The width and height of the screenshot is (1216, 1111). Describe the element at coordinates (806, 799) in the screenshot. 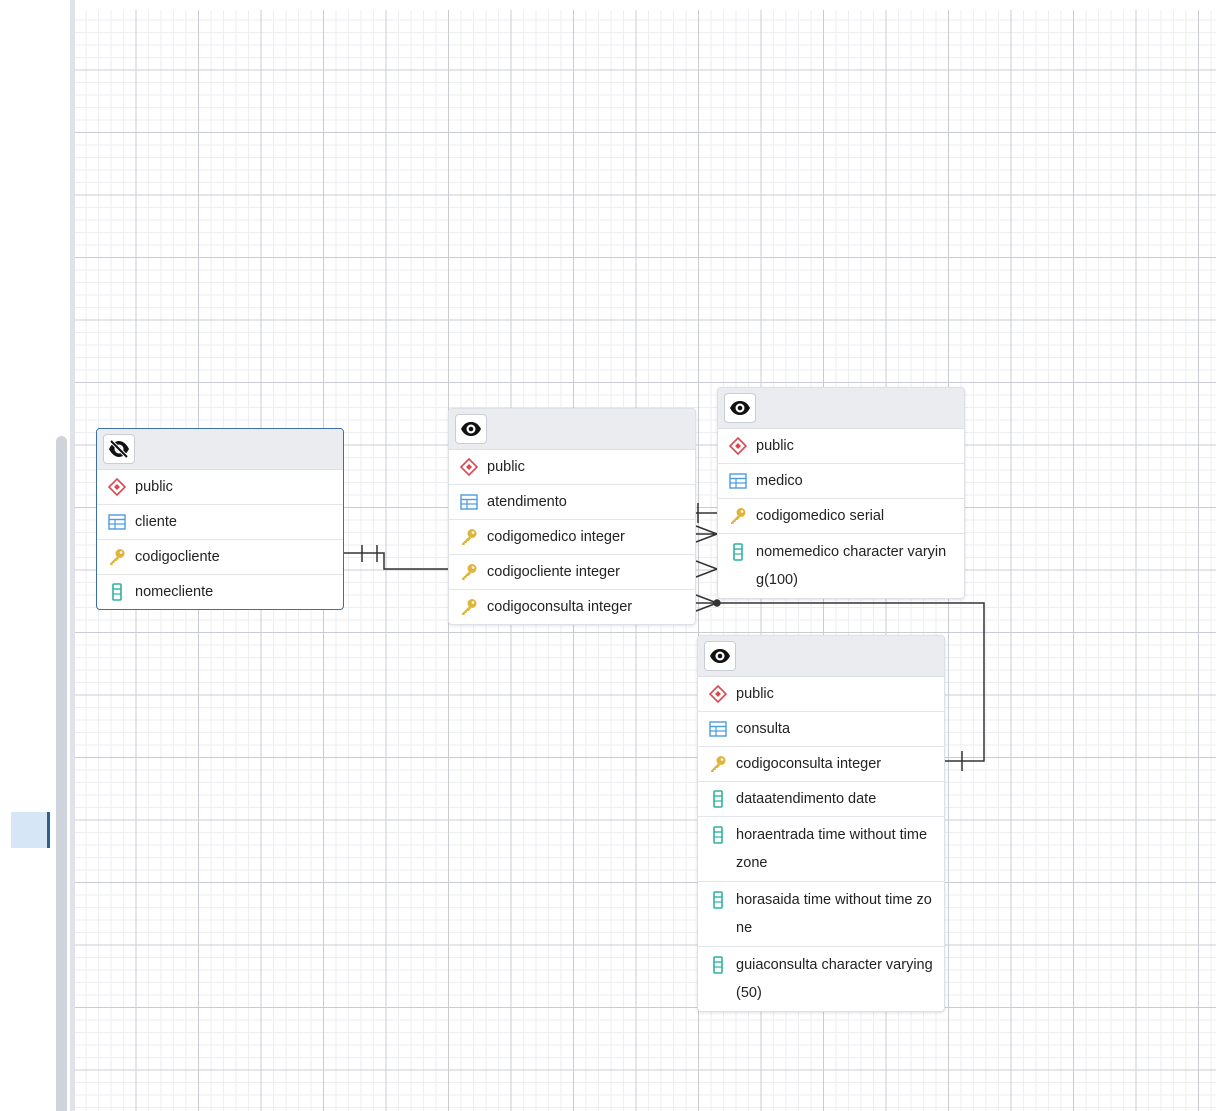

I see `column-name: dataatendimento date` at that location.